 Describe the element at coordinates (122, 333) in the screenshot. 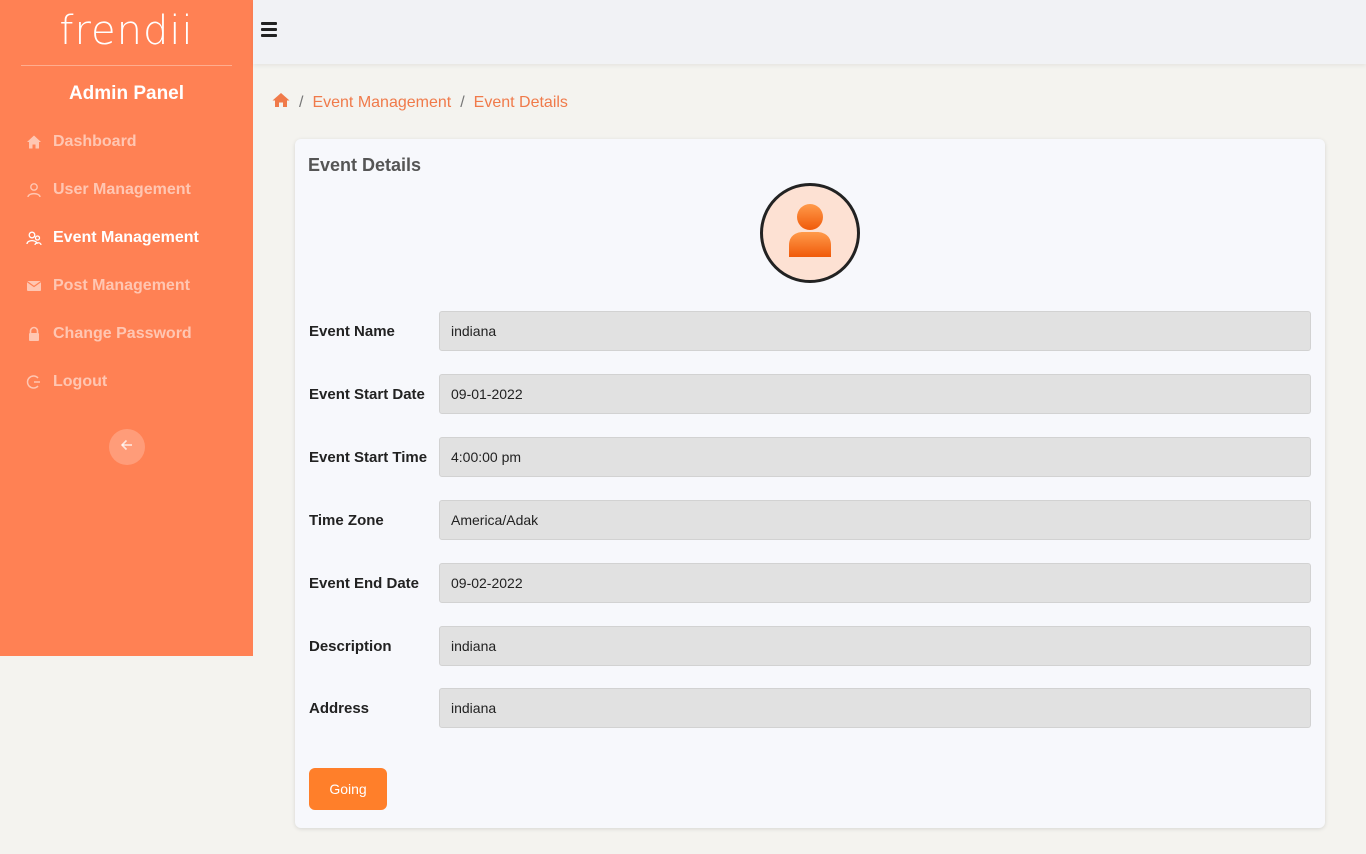

I see `sidebar-item-label: Change Password` at that location.